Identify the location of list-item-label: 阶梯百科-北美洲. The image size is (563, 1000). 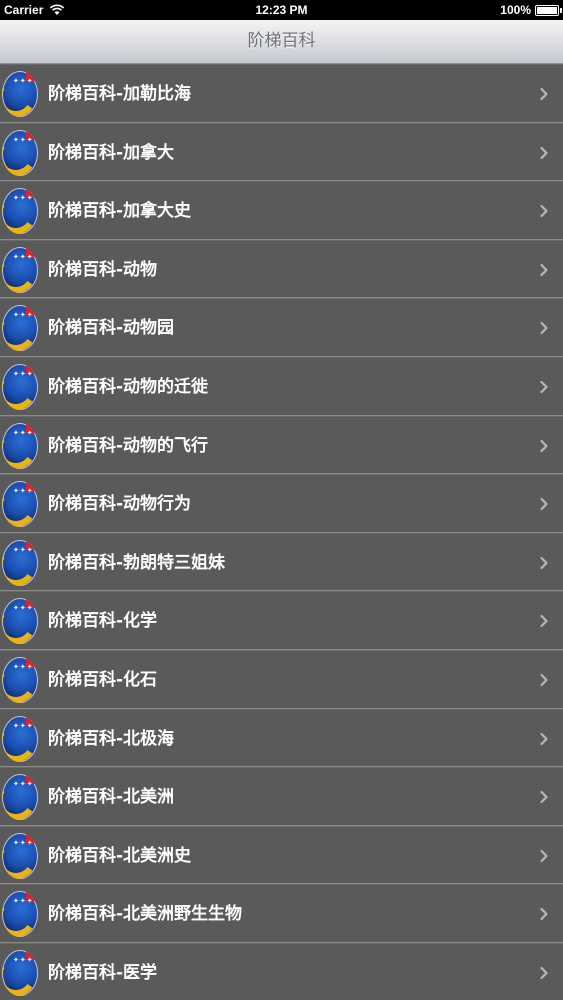
(111, 797).